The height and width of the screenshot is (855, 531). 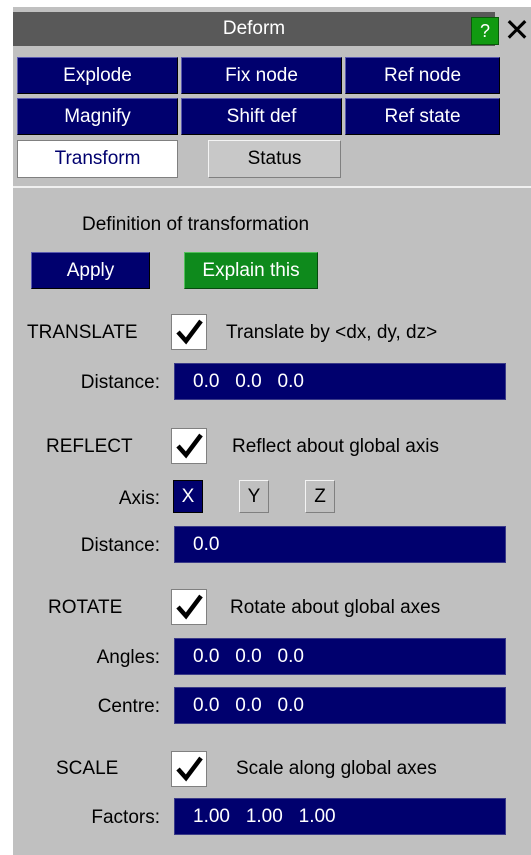 What do you see at coordinates (261, 75) in the screenshot?
I see `fix-node-button: Fix node` at bounding box center [261, 75].